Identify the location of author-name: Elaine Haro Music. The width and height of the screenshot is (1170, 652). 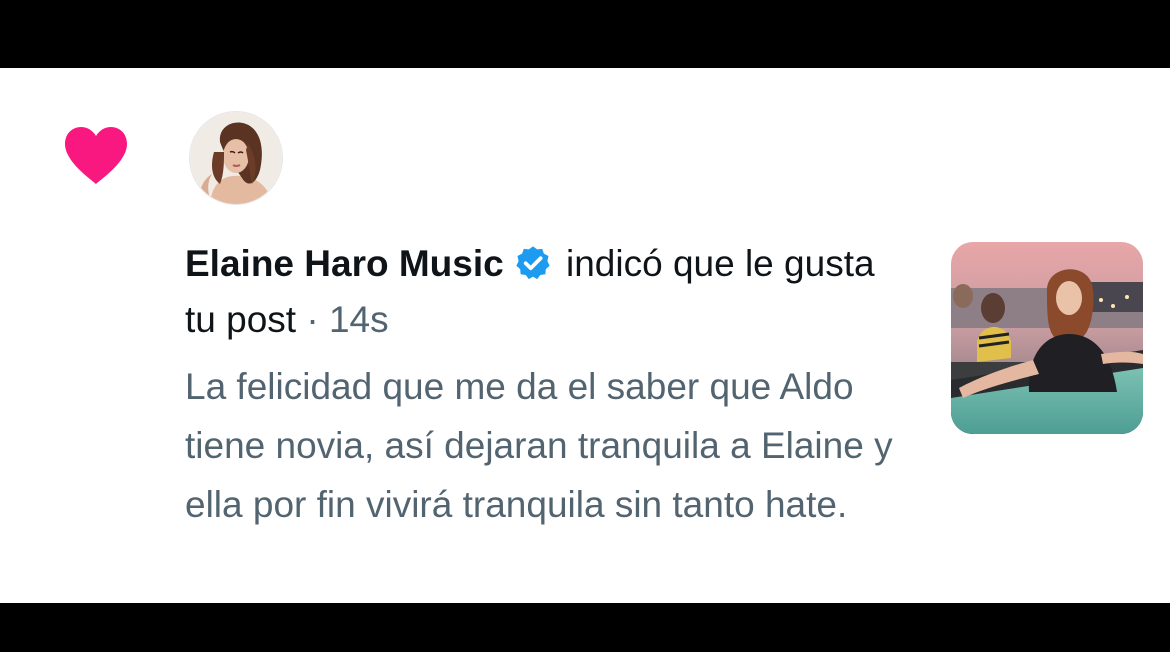
(344, 263).